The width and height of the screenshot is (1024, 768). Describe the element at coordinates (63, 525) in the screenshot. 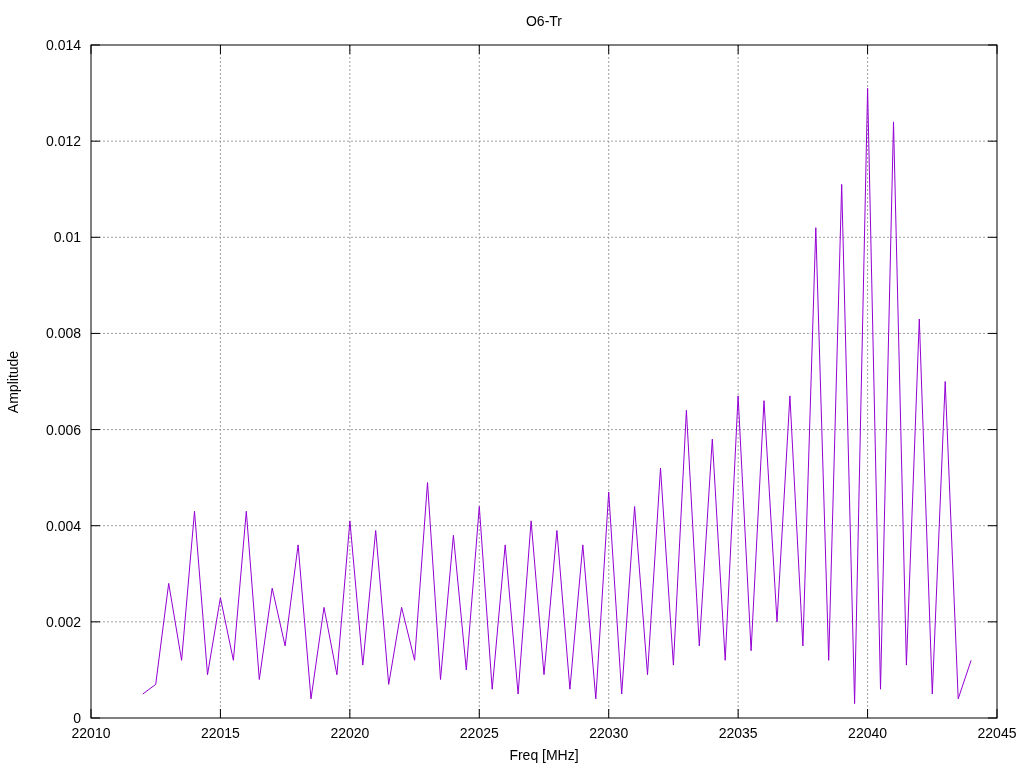

I see `tick-label: 0.004` at that location.